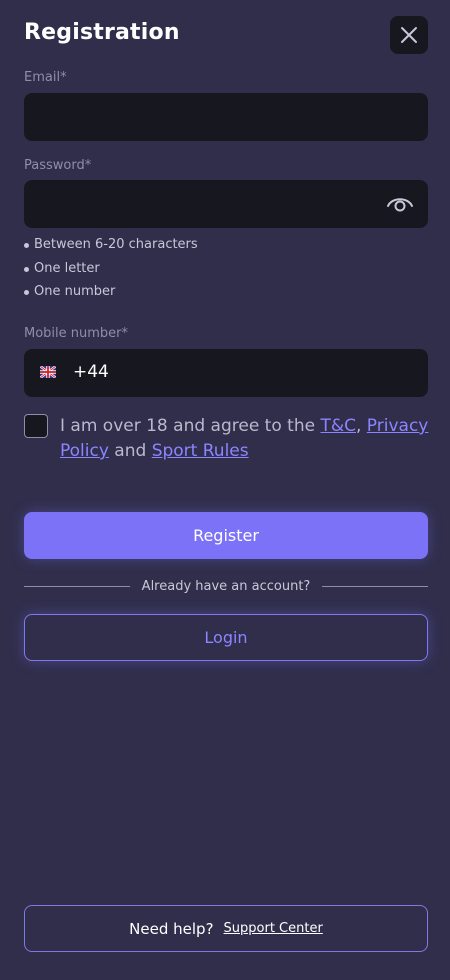  Describe the element at coordinates (226, 373) in the screenshot. I see `mobile-field: +44` at that location.